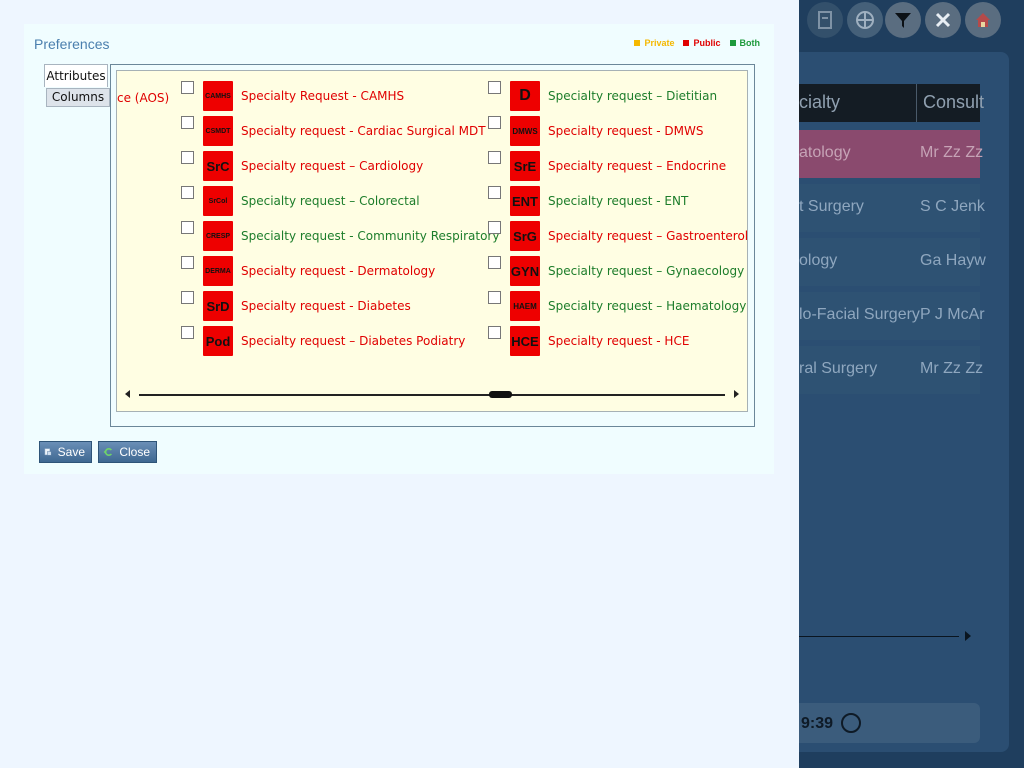  What do you see at coordinates (825, 20) in the screenshot?
I see `document-icon` at bounding box center [825, 20].